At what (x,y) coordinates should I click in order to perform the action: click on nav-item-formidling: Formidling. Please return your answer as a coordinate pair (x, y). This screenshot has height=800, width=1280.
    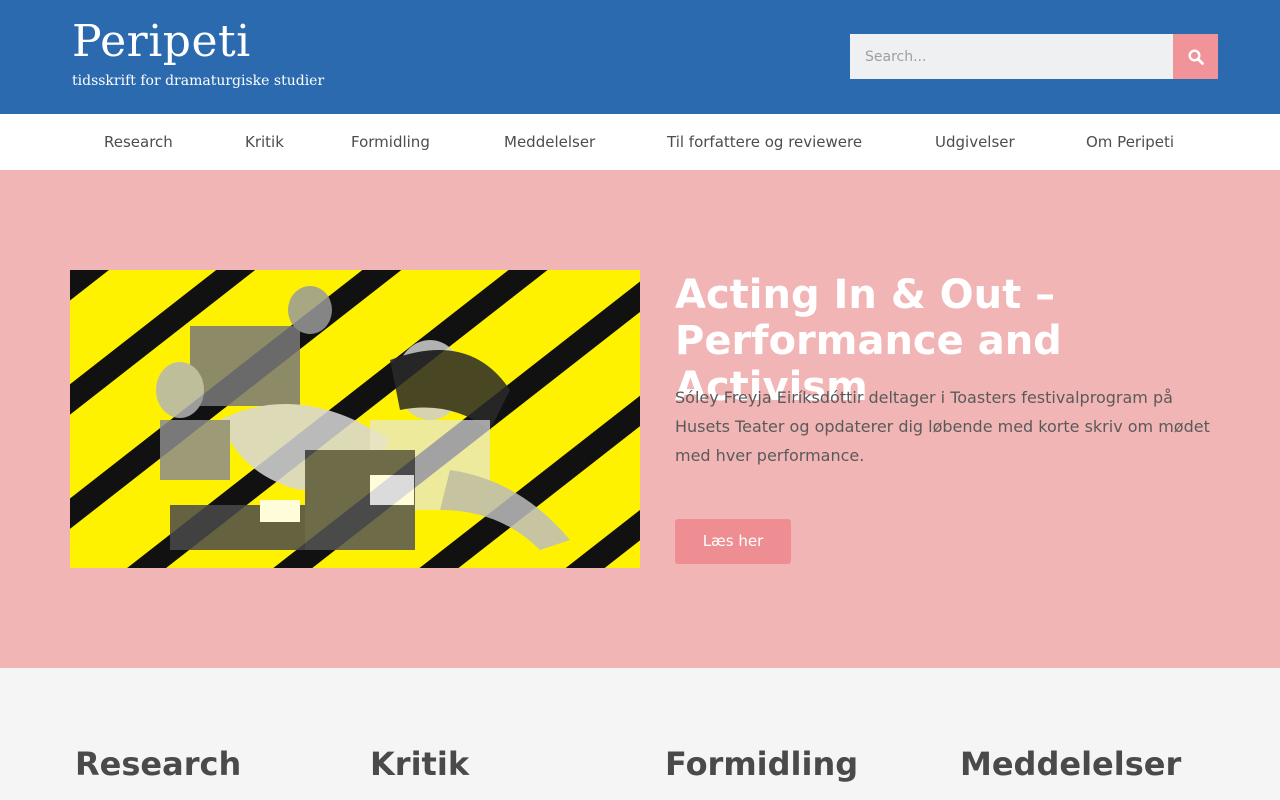
    Looking at the image, I should click on (390, 142).